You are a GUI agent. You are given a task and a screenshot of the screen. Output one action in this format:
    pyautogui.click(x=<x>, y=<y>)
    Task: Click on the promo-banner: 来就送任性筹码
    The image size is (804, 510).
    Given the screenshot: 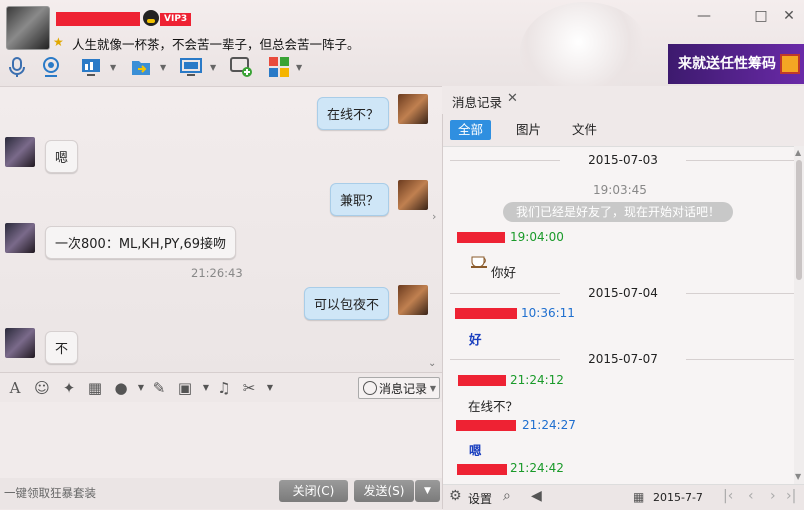 What is the action you would take?
    pyautogui.click(x=736, y=64)
    